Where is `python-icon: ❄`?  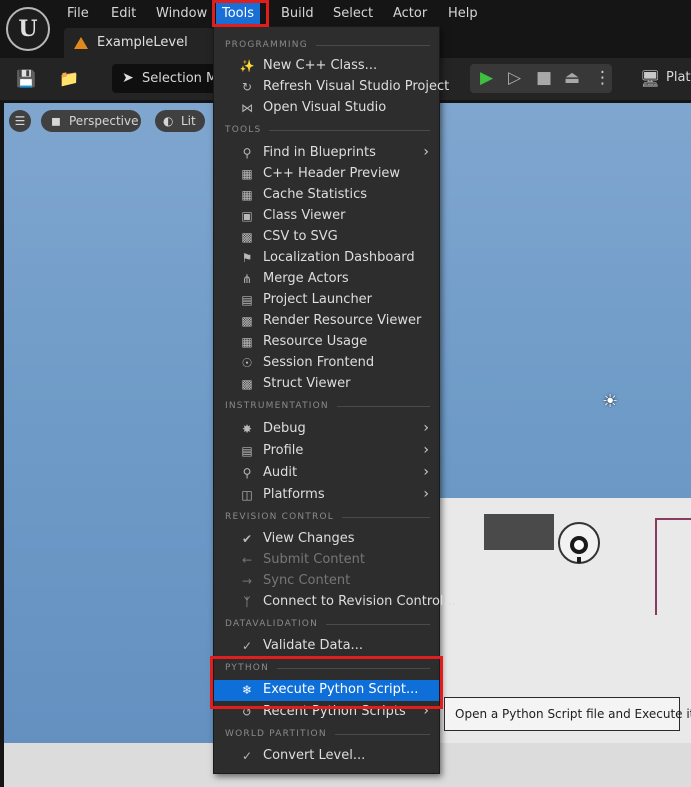 python-icon: ❄ is located at coordinates (247, 690).